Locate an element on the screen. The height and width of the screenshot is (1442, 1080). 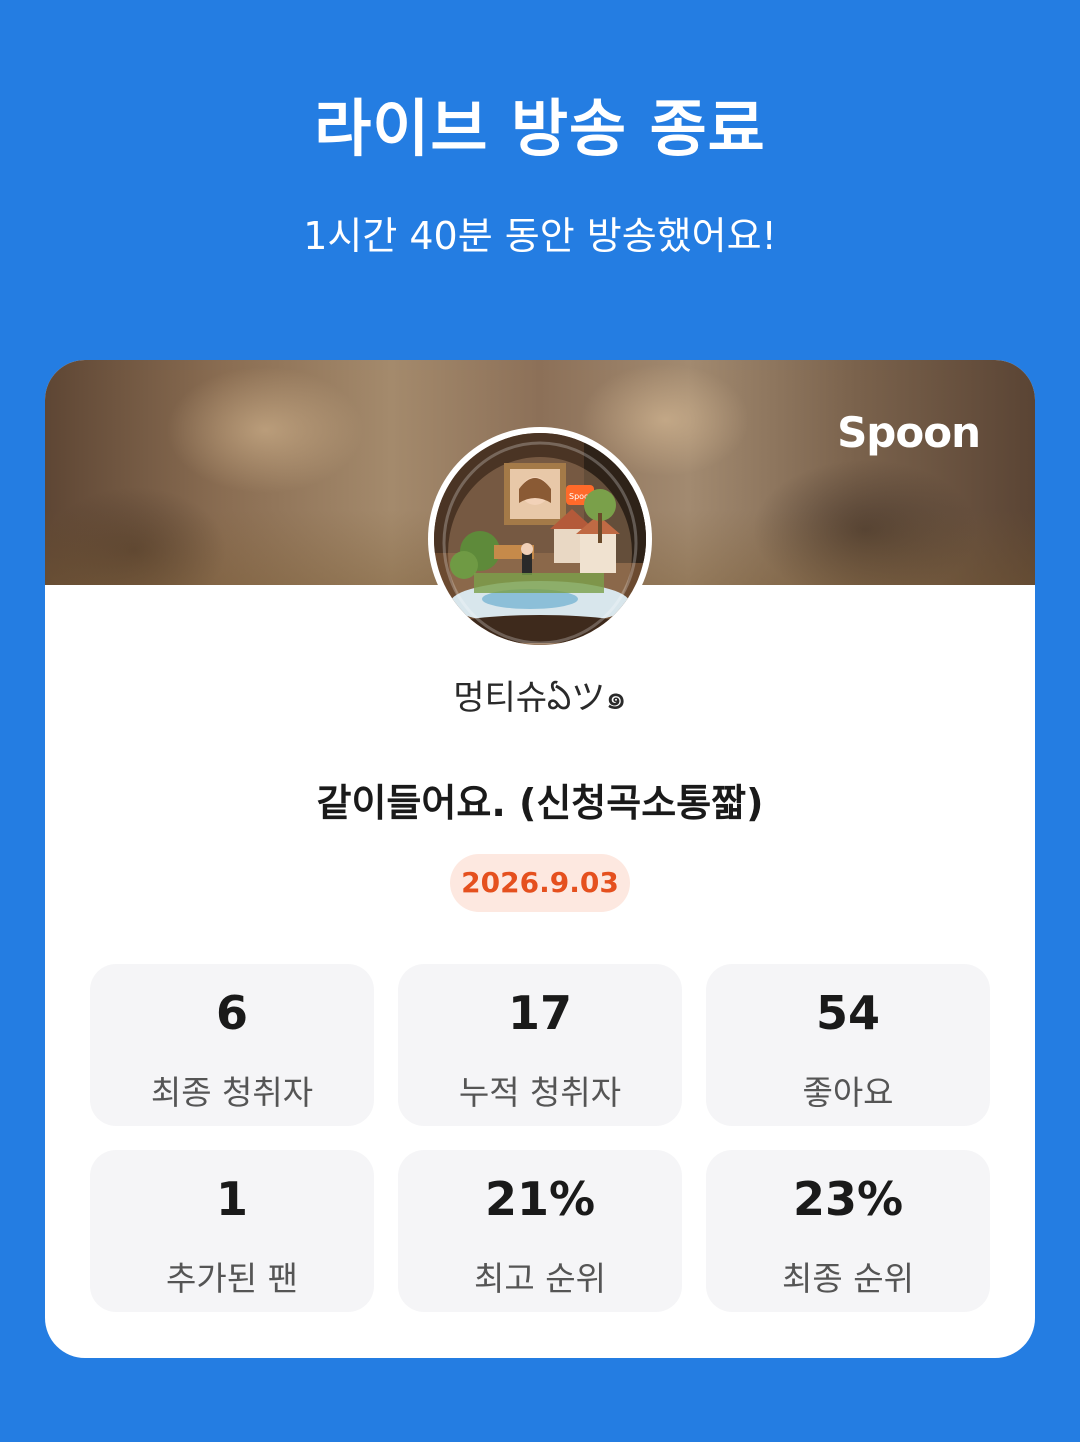
profile-avatar-ring: Spoon is located at coordinates (540, 539).